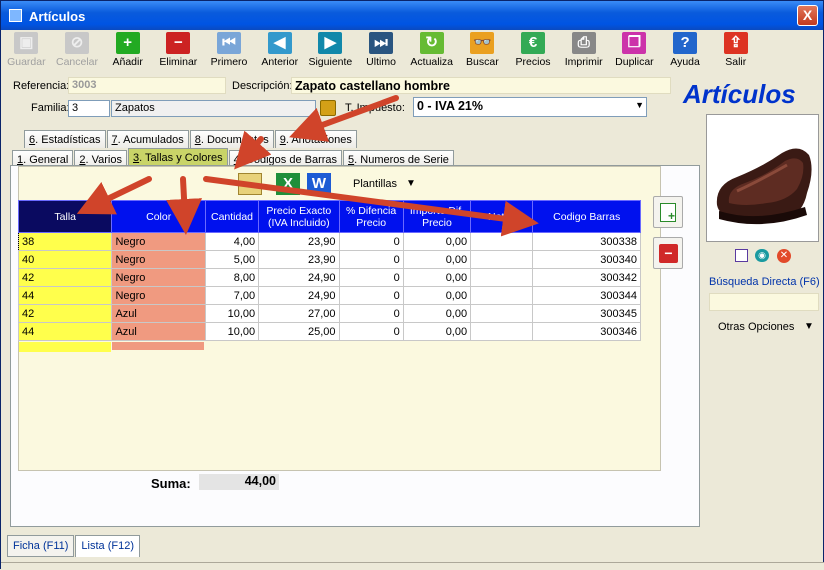  Describe the element at coordinates (232, 277) in the screenshot. I see `cell-cantidad: 8,00` at that location.